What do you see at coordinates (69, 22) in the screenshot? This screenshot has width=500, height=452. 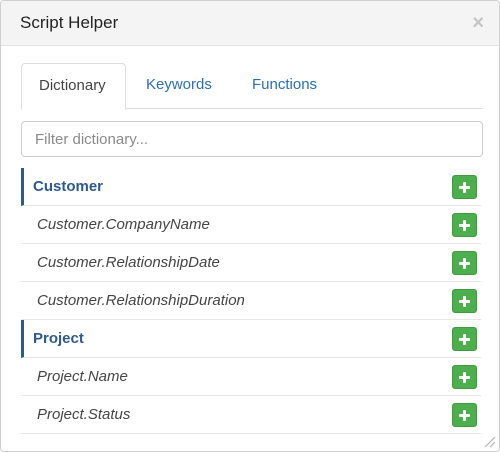 I see `dialog-title: Script Helper` at bounding box center [69, 22].